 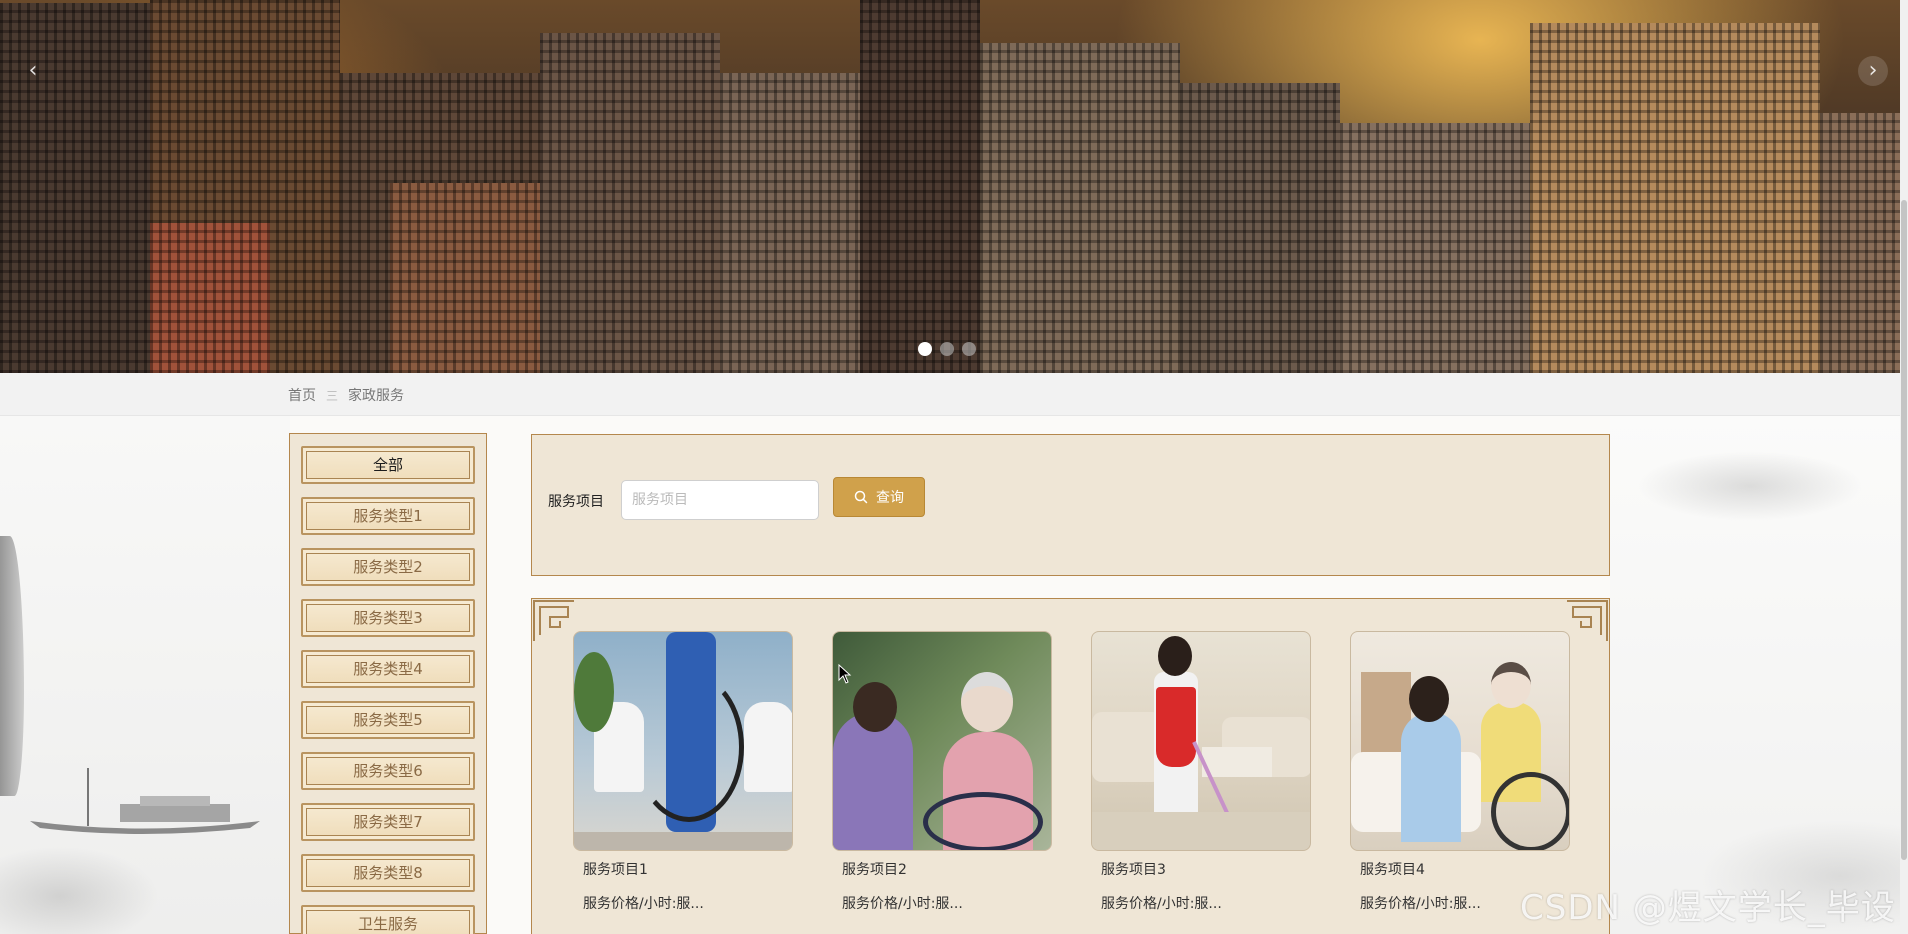 I want to click on service-title: 服务项目1, so click(x=615, y=869).